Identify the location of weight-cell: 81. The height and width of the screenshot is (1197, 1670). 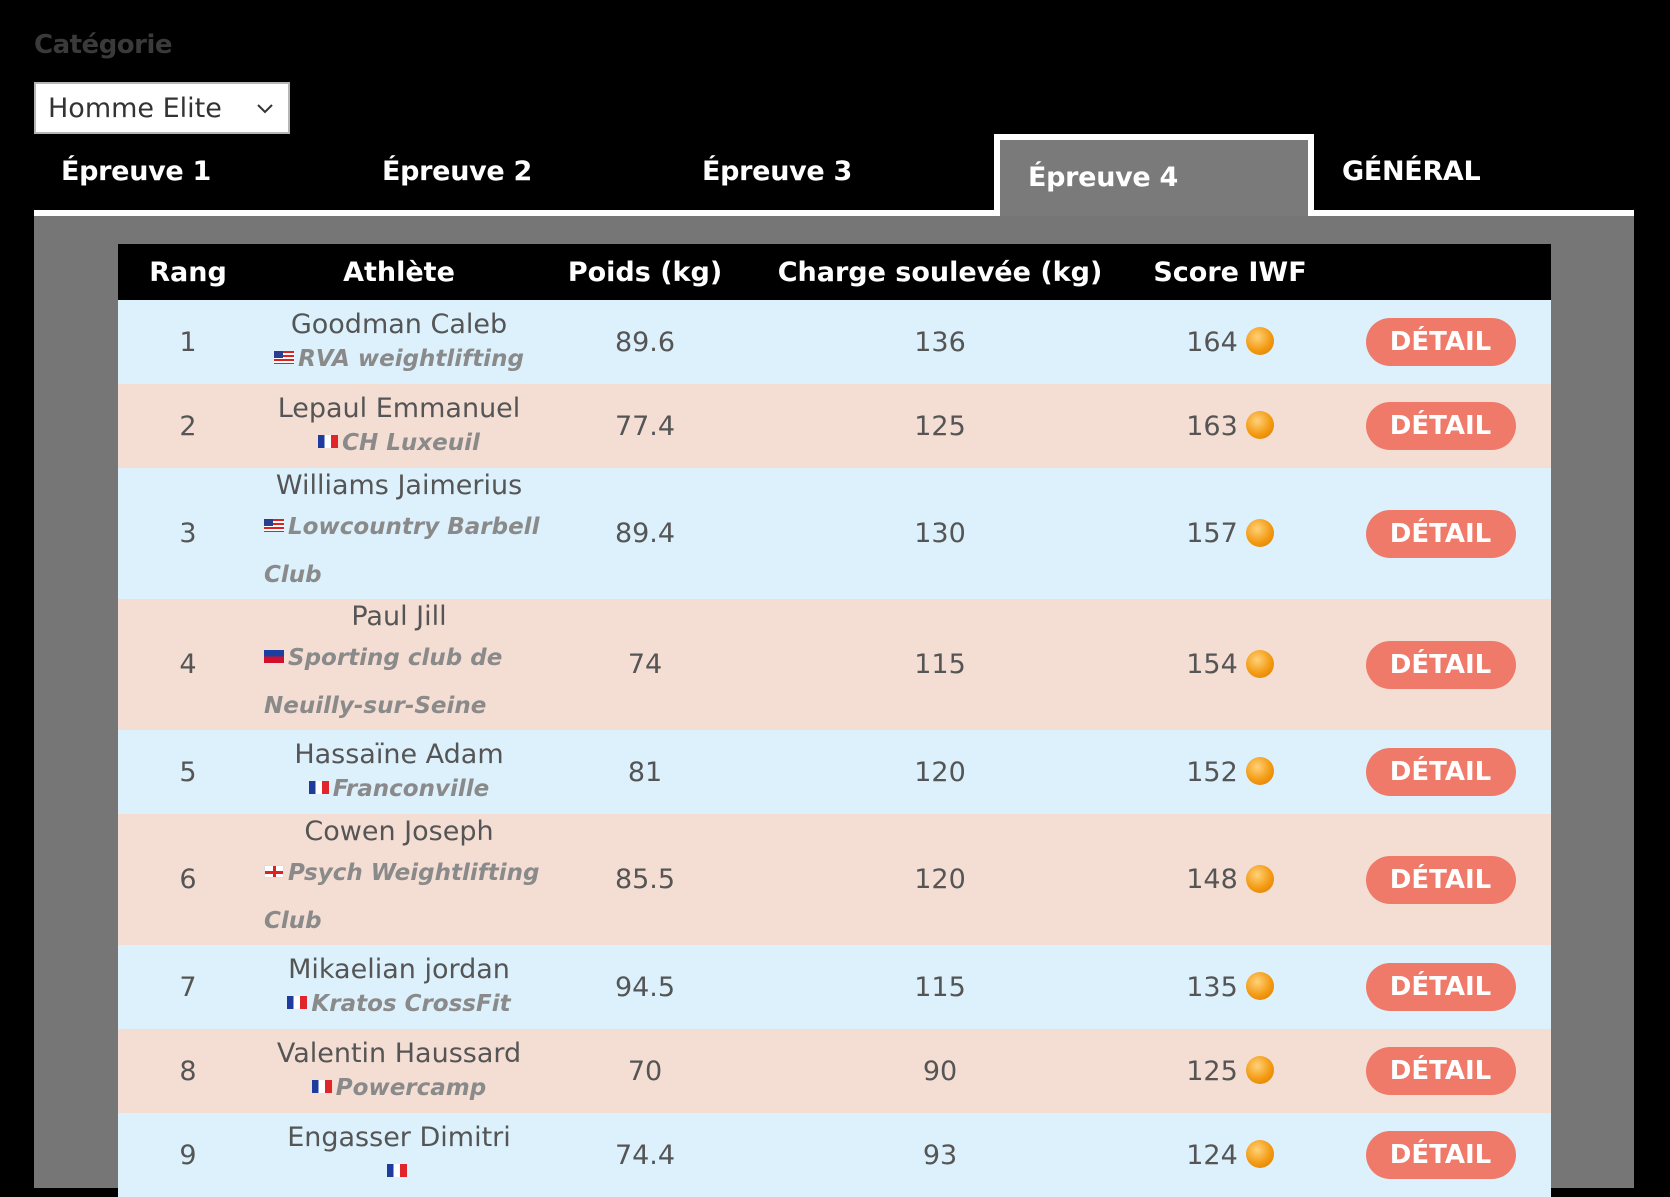
(645, 772).